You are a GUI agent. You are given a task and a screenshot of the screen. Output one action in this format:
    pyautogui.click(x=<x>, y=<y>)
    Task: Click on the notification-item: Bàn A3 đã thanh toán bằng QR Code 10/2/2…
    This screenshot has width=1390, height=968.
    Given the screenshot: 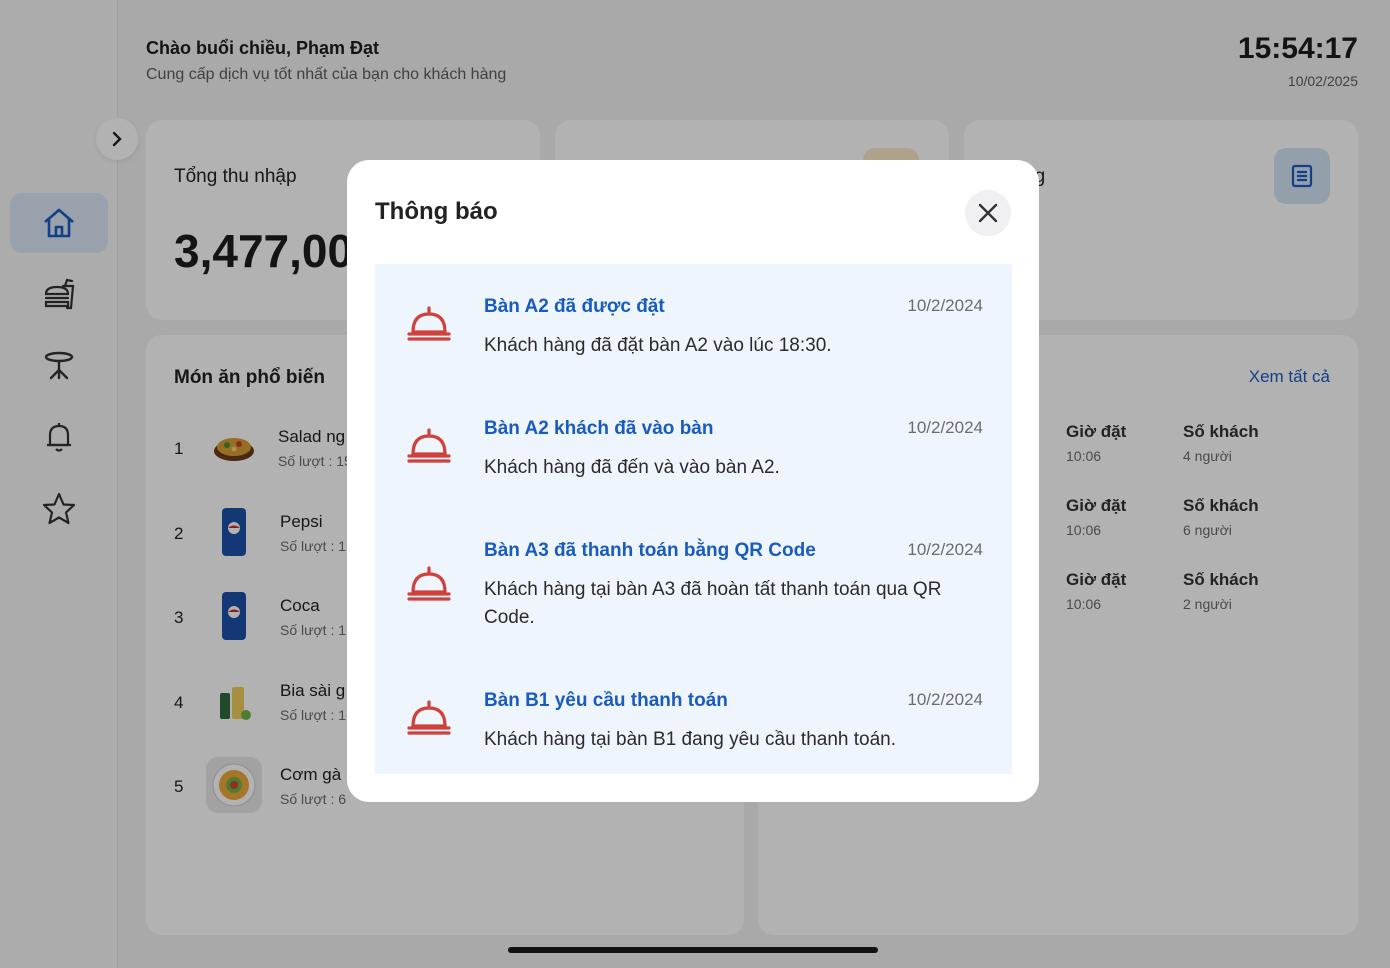 What is the action you would take?
    pyautogui.click(x=693, y=590)
    